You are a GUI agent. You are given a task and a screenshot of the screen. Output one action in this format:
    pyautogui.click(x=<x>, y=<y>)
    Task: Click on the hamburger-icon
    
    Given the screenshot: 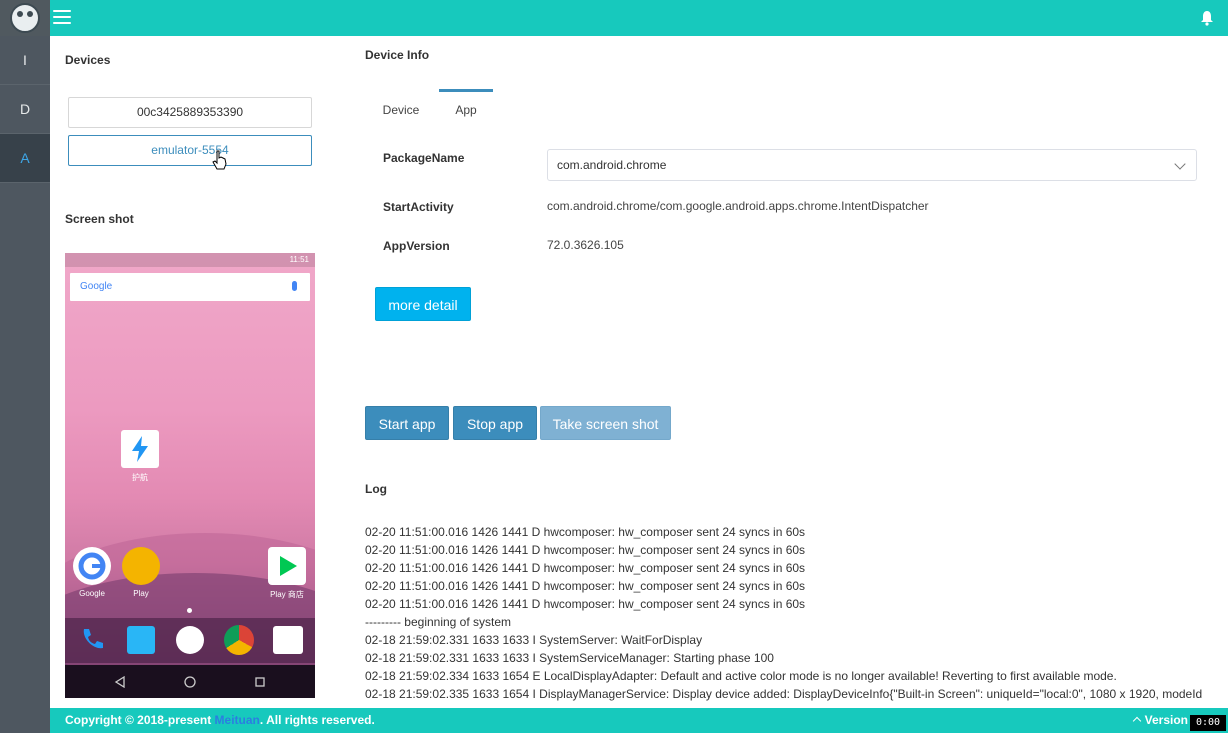 What is the action you would take?
    pyautogui.click(x=62, y=18)
    